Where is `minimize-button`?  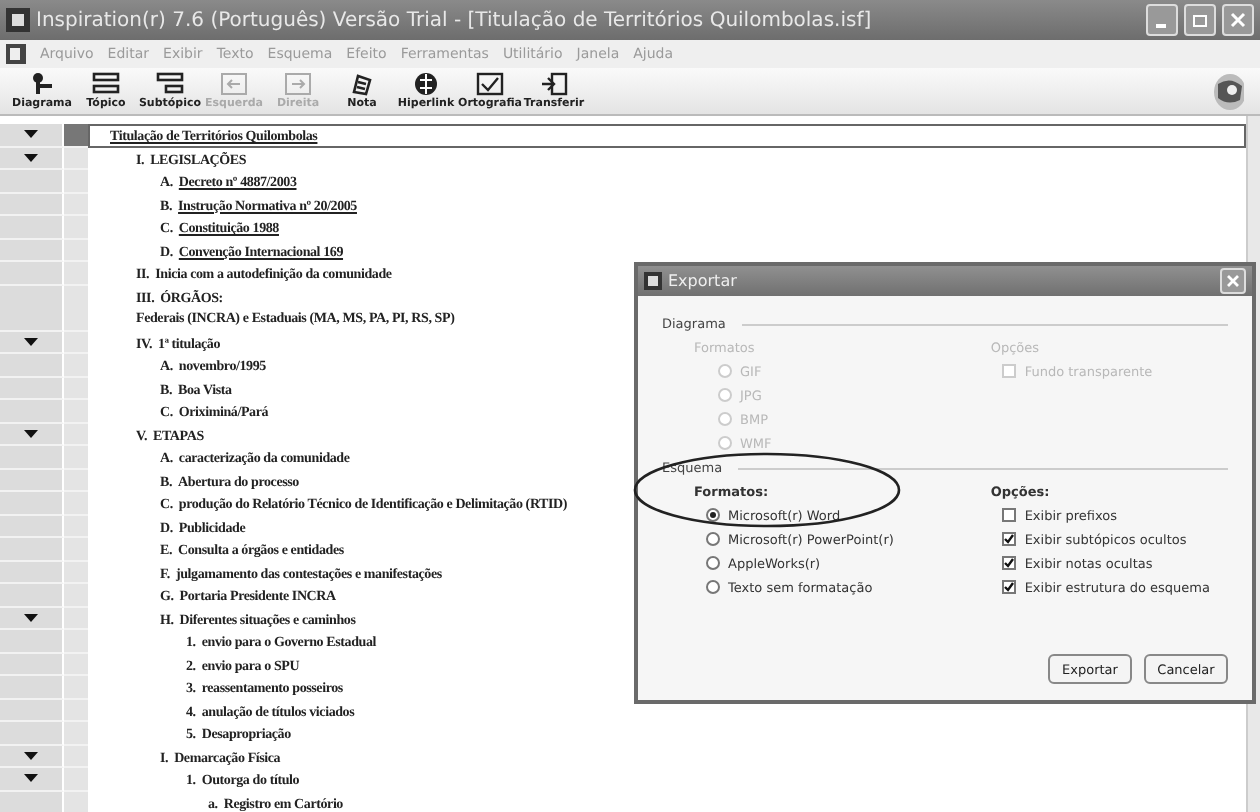 minimize-button is located at coordinates (1162, 20).